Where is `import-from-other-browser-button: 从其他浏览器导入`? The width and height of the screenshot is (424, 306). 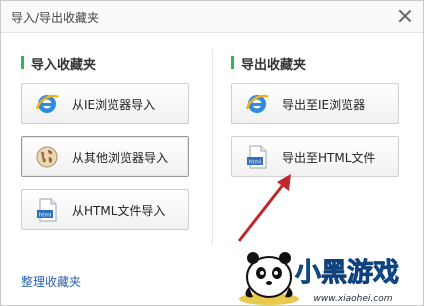
import-from-other-browser-button: 从其他浏览器导入 is located at coordinates (105, 156).